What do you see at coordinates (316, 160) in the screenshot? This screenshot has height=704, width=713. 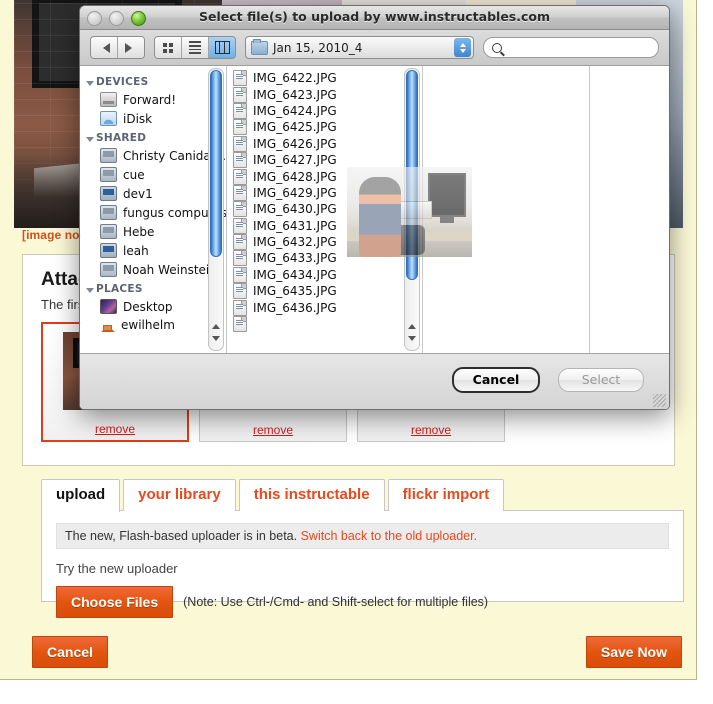 I see `file-row: IMG_6427.JPG` at bounding box center [316, 160].